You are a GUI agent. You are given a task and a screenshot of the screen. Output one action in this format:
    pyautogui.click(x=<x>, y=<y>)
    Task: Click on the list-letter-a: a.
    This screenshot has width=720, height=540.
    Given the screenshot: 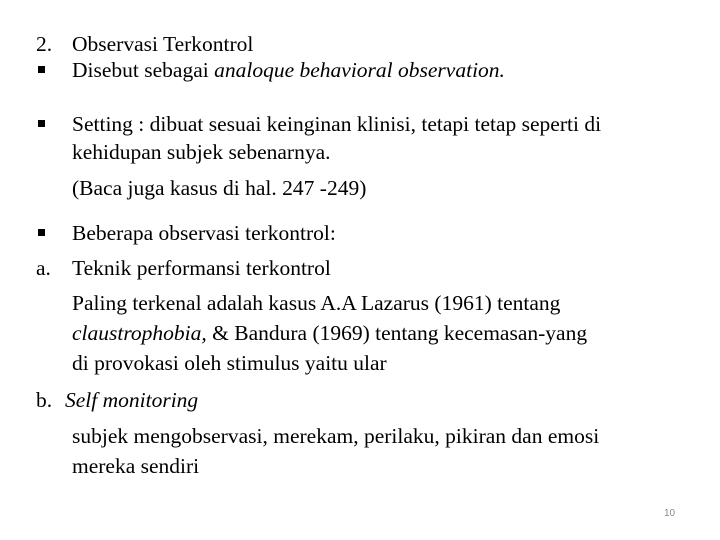 What is the action you would take?
    pyautogui.click(x=43, y=268)
    